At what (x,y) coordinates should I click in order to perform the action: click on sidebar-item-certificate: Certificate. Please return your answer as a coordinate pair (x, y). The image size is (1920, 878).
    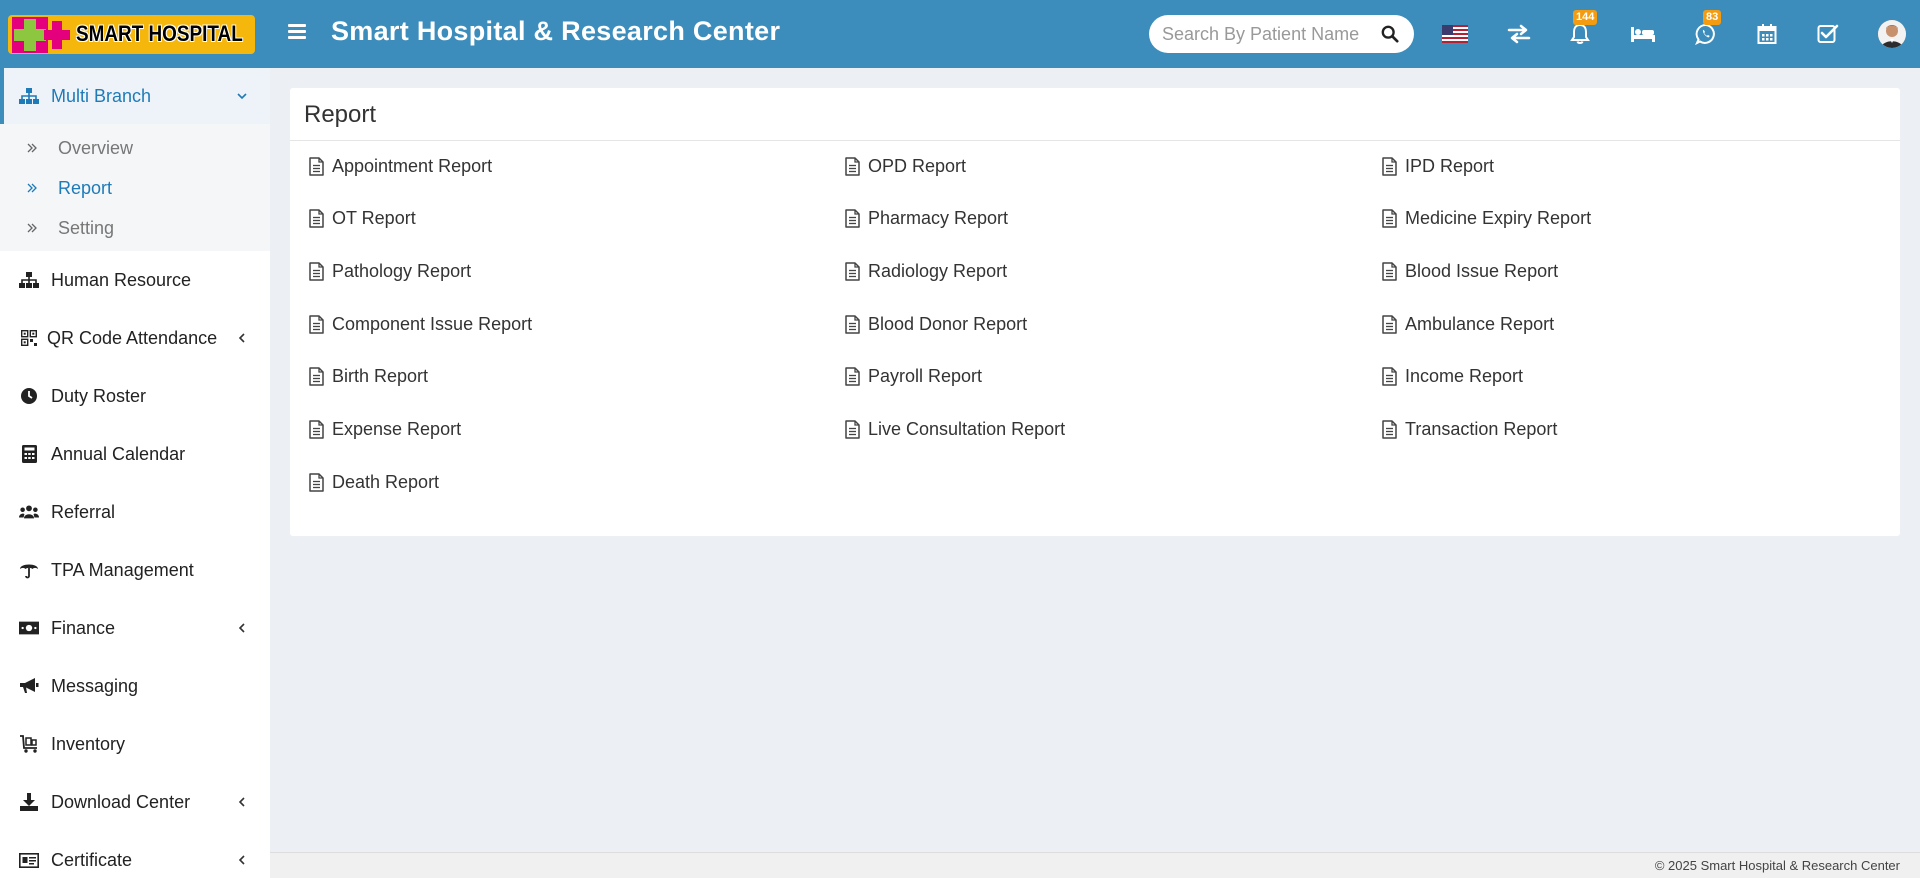
    Looking at the image, I should click on (135, 854).